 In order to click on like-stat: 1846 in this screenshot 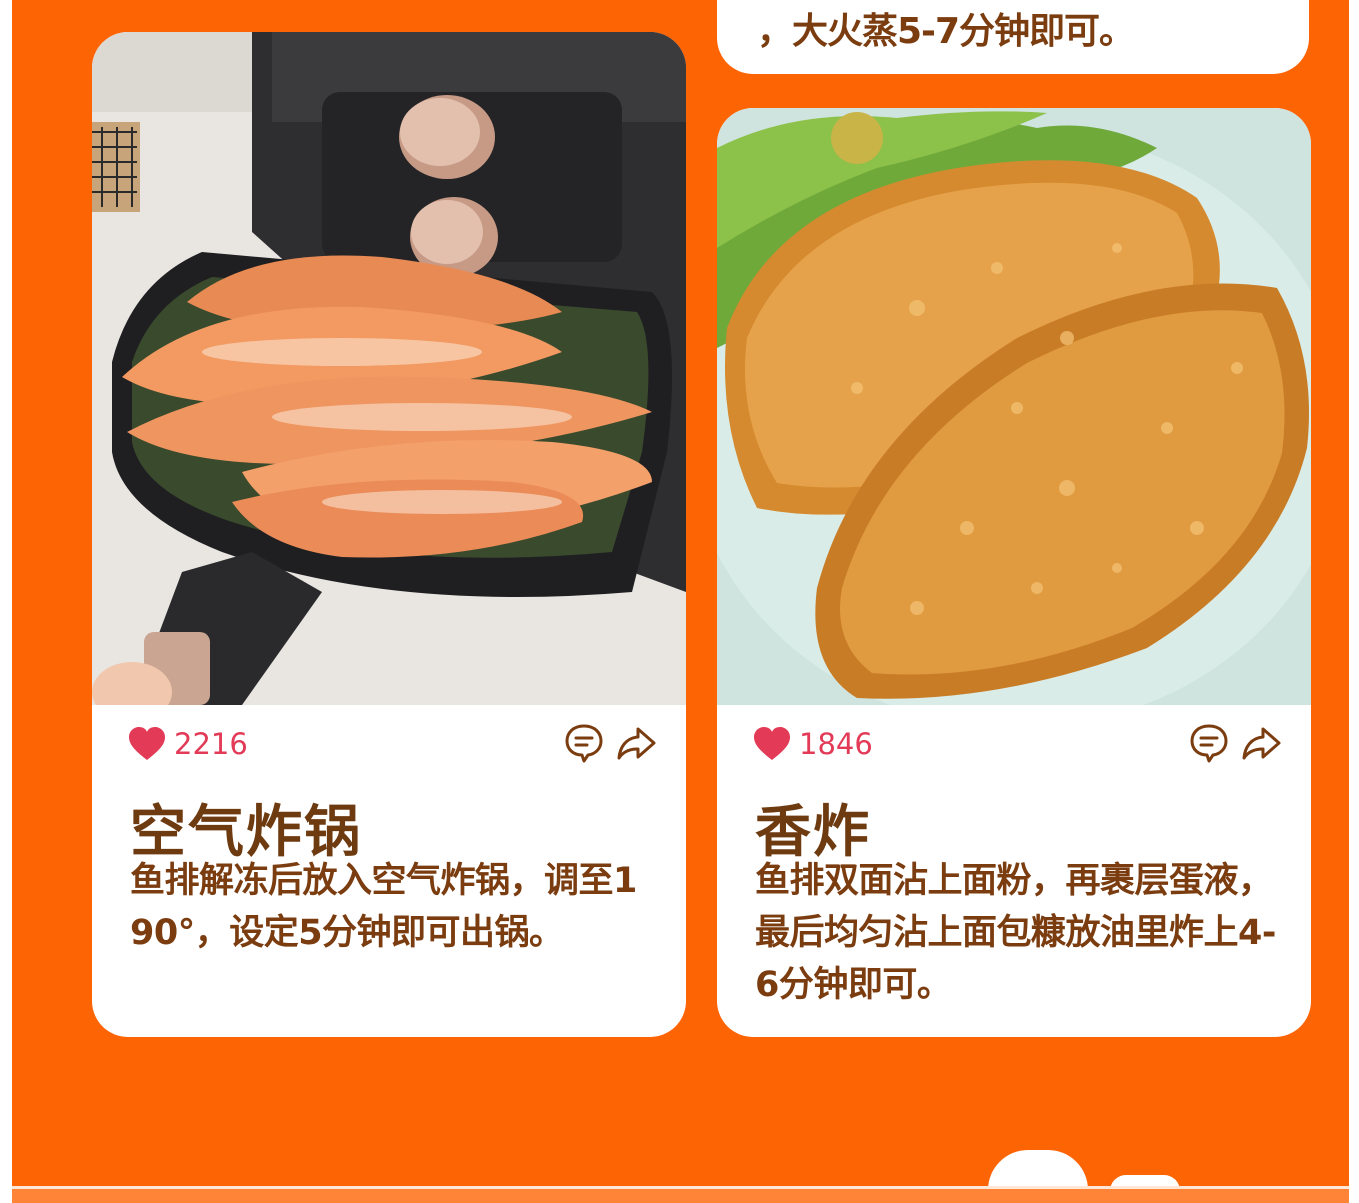, I will do `click(813, 744)`.